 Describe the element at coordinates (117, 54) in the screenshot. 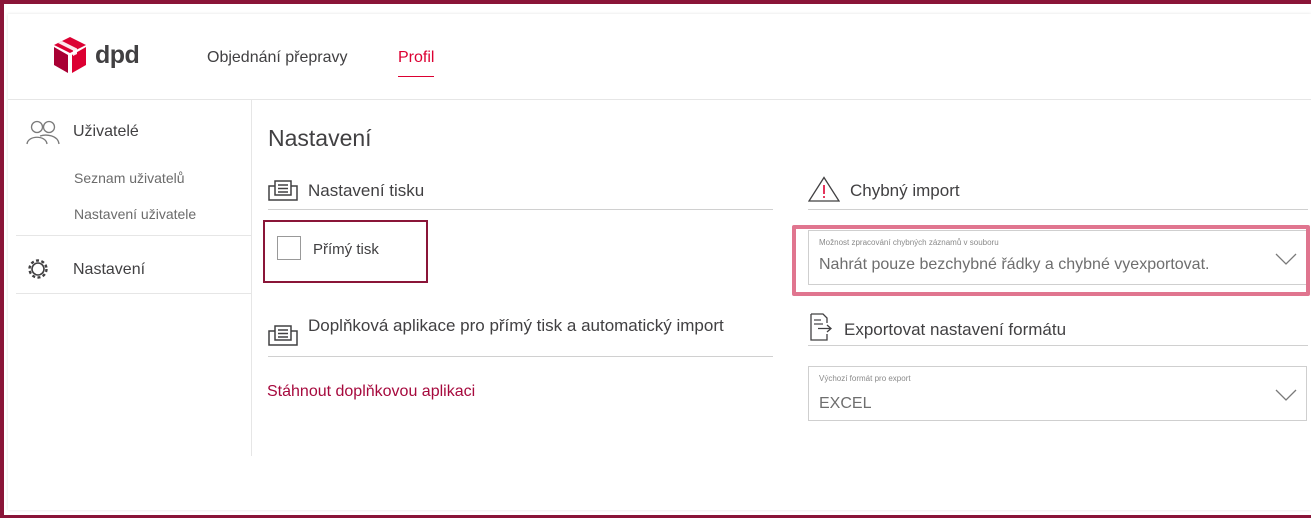

I see `logo-text: dpd` at that location.